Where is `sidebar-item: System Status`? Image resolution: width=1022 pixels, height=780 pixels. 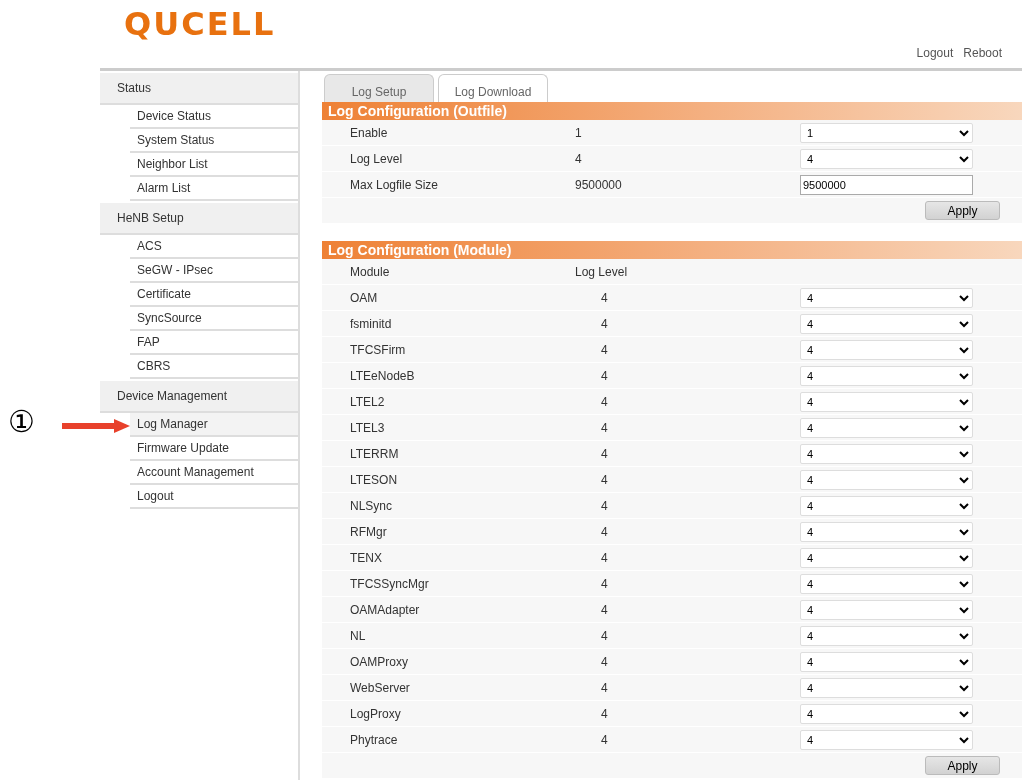
sidebar-item: System Status is located at coordinates (214, 141).